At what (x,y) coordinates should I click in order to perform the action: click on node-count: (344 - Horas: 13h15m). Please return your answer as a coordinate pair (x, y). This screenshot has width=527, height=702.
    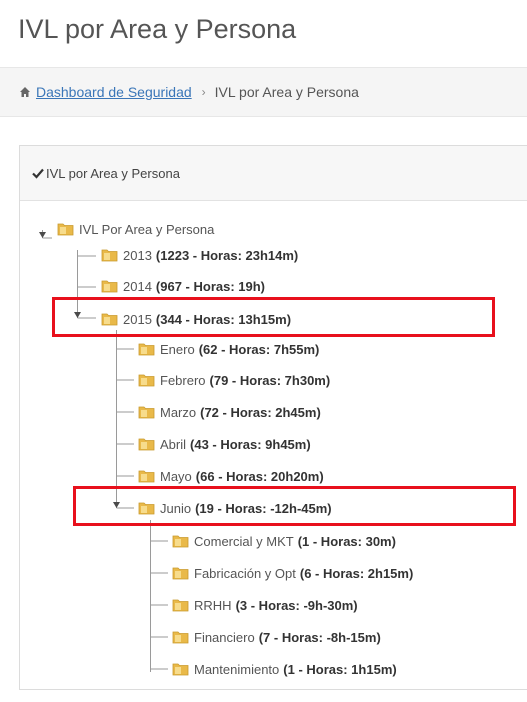
    Looking at the image, I should click on (223, 319).